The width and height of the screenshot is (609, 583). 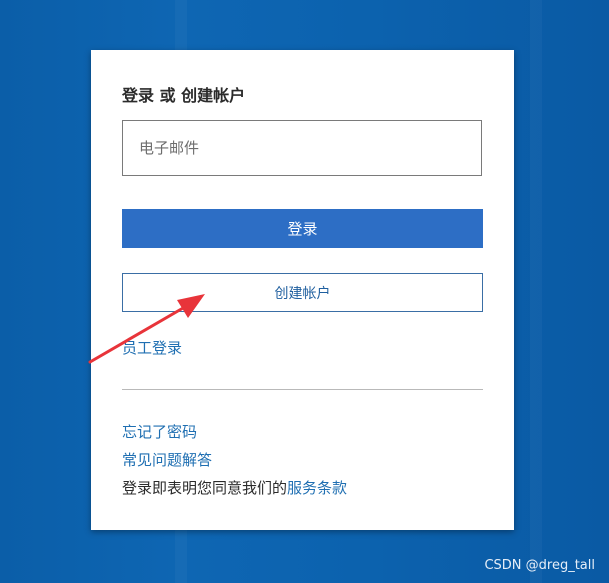 I want to click on terms-prefix-text: 登录即表明您同意我们的, so click(x=205, y=488).